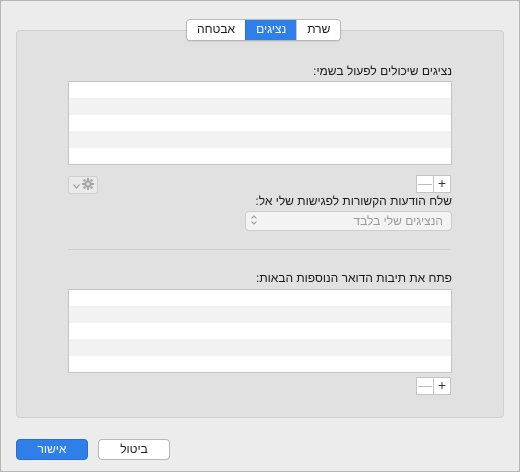 The height and width of the screenshot is (472, 520). Describe the element at coordinates (353, 278) in the screenshot. I see `mailboxes-label: פתח את תיבות הדואר הנוספות הבאות:` at that location.